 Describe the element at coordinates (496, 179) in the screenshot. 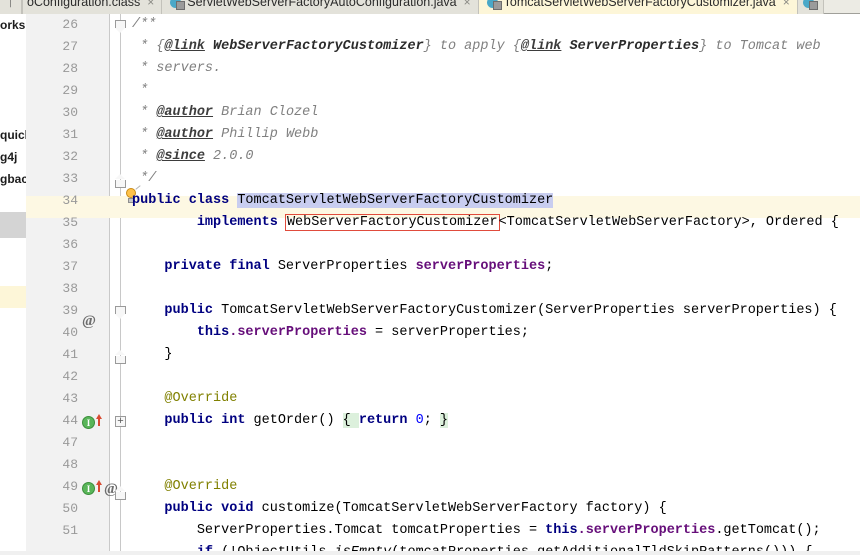

I see `code-line-33: */` at that location.